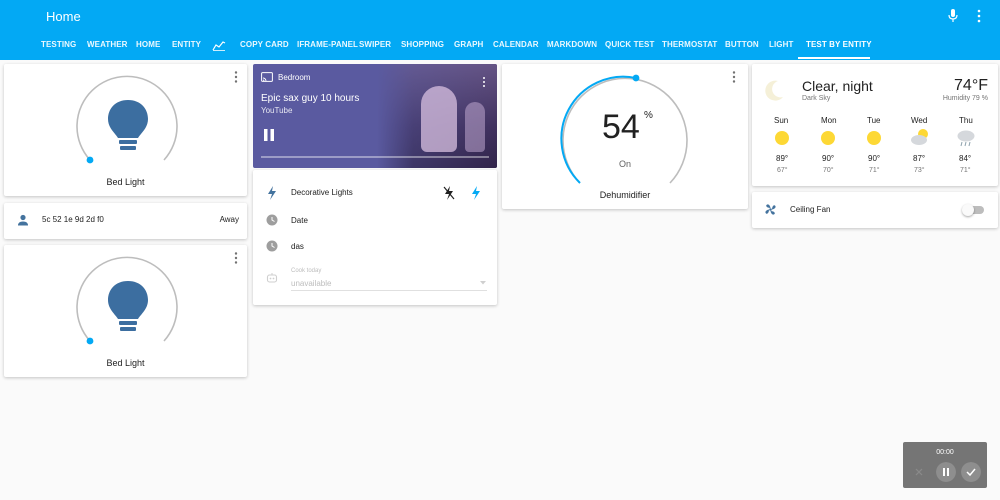 This screenshot has height=500, width=1000. I want to click on humidifier-card: 54 % On Dehumidifier, so click(625, 136).